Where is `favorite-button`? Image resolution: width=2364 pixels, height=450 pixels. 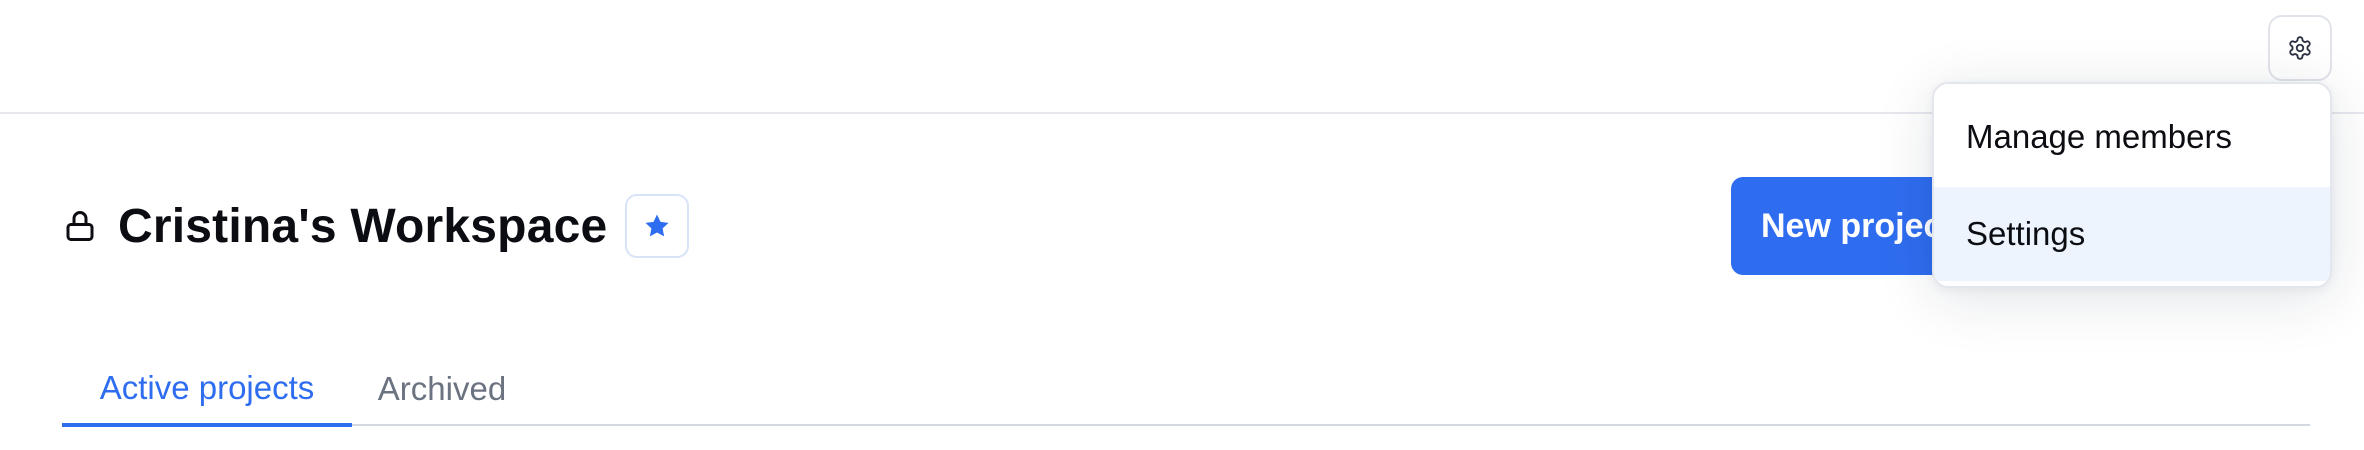 favorite-button is located at coordinates (657, 226).